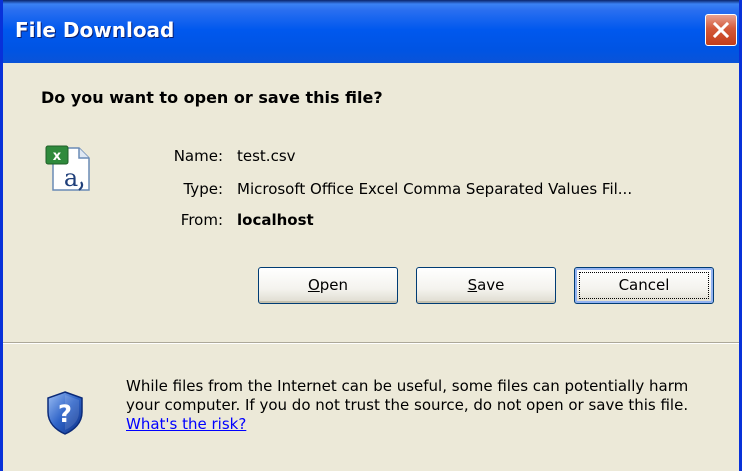  What do you see at coordinates (203, 189) in the screenshot?
I see `type-label: Type:` at bounding box center [203, 189].